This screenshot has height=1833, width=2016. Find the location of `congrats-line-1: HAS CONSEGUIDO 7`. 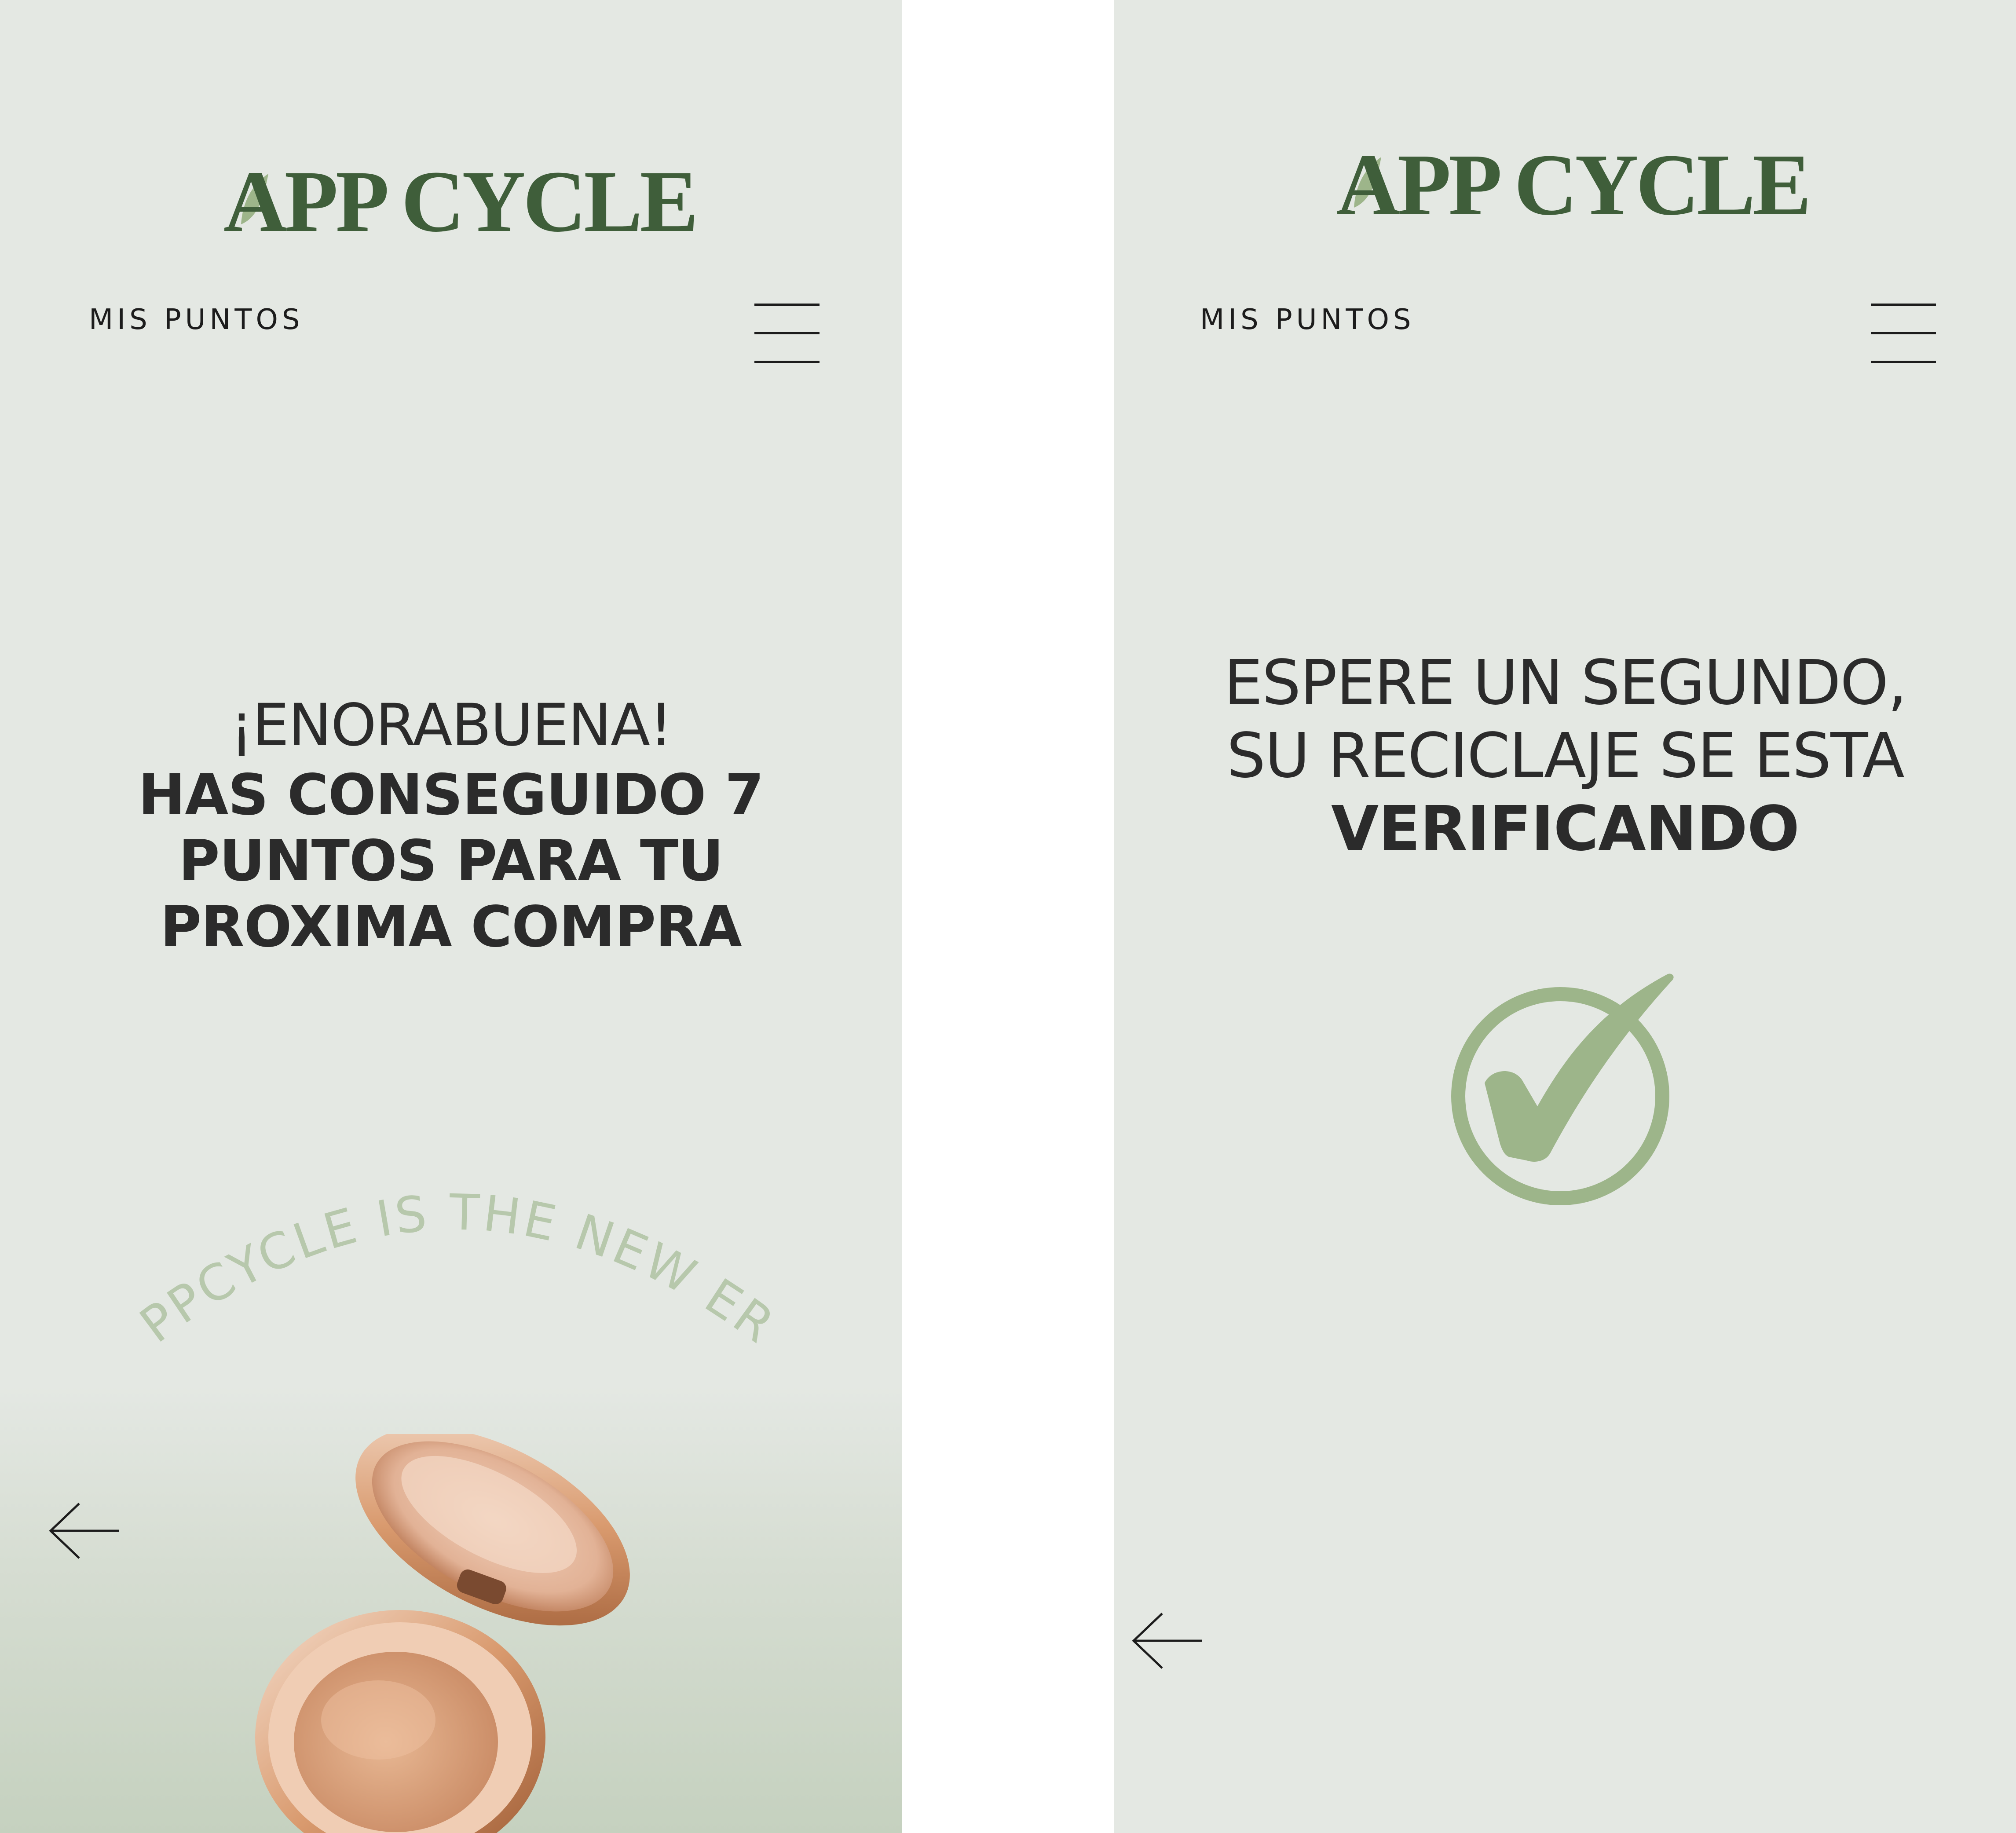

congrats-line-1: HAS CONSEGUIDO 7 is located at coordinates (451, 795).